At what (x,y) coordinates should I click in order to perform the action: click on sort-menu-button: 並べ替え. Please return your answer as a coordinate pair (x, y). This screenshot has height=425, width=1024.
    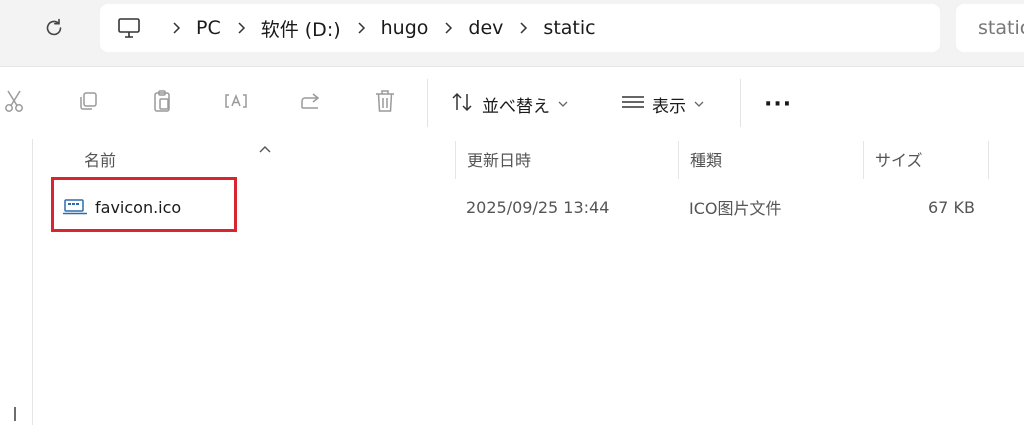
    Looking at the image, I should click on (509, 104).